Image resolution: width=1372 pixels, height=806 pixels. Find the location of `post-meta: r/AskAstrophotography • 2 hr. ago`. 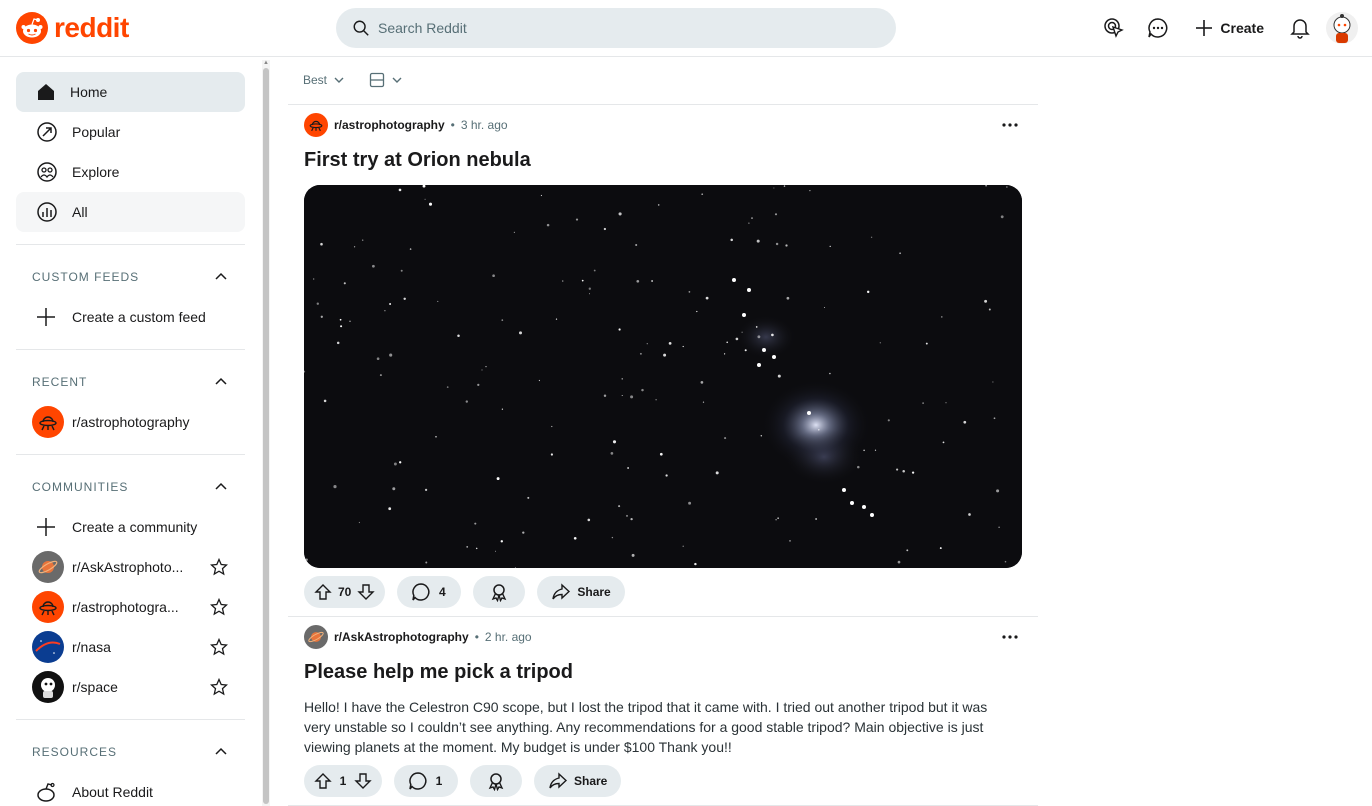

post-meta: r/AskAstrophotography • 2 hr. ago is located at coordinates (418, 637).